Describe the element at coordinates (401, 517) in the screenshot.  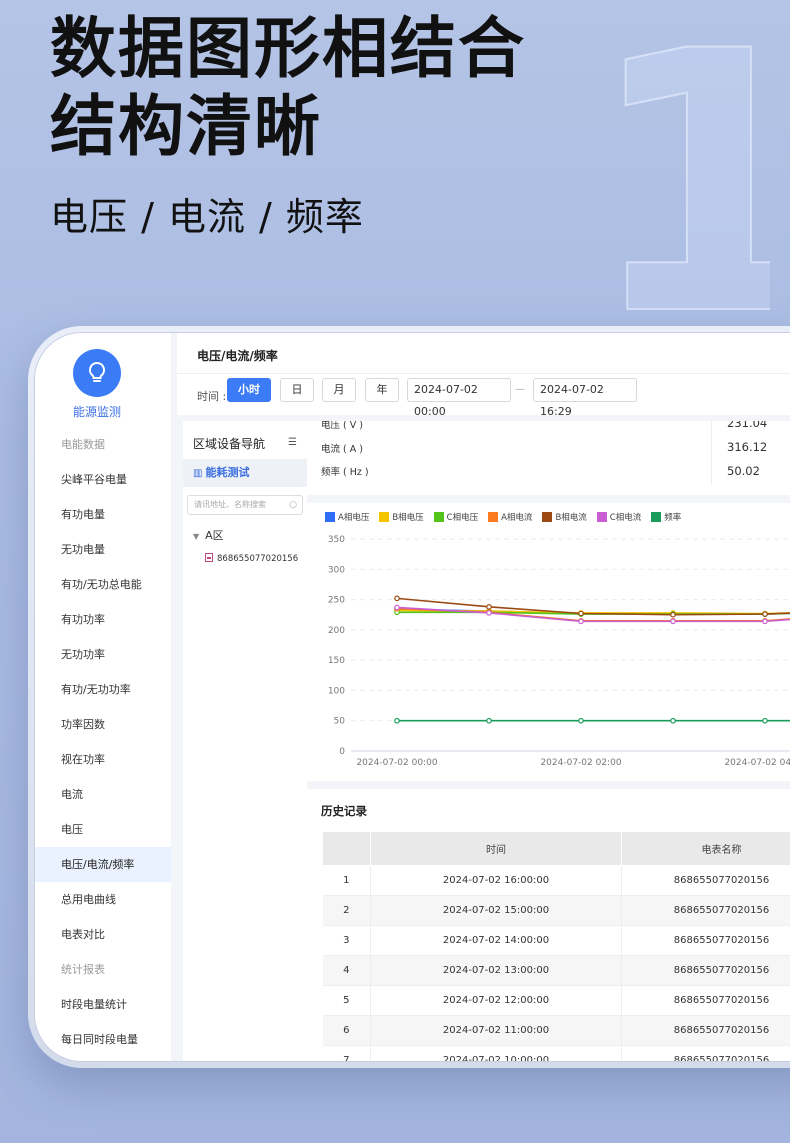
I see `legend-item: B相电压` at that location.